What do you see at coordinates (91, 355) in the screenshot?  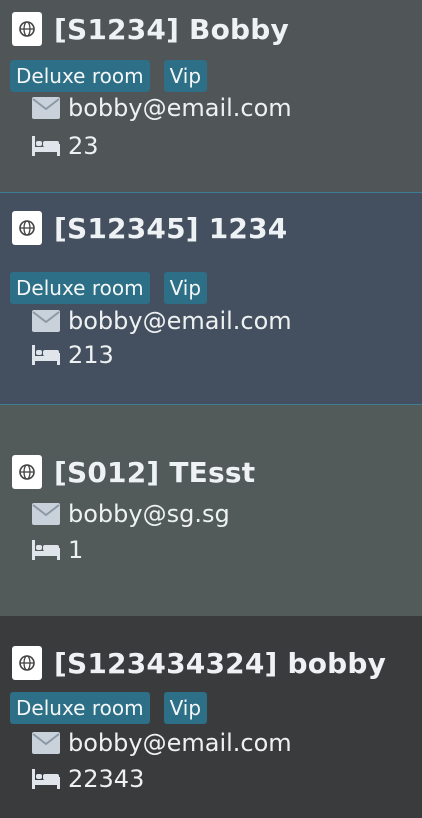 I see `guest-room-number: 213` at bounding box center [91, 355].